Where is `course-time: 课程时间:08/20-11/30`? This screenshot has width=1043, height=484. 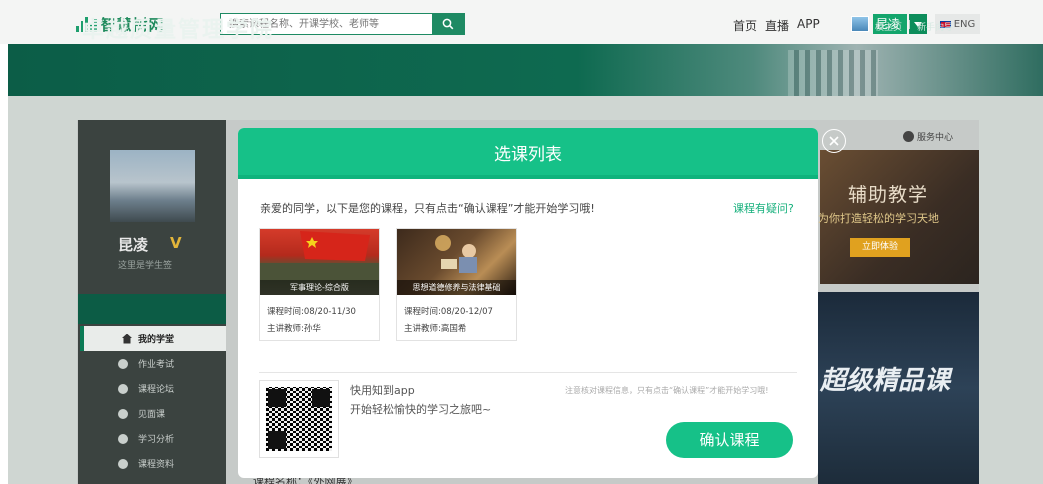 course-time: 课程时间:08/20-11/30 is located at coordinates (311, 312).